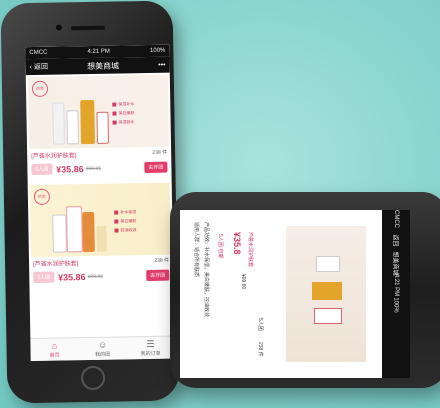 The width and height of the screenshot is (440, 408). Describe the element at coordinates (250, 250) in the screenshot. I see `product-name: 芦荟水润护肤套` at that location.